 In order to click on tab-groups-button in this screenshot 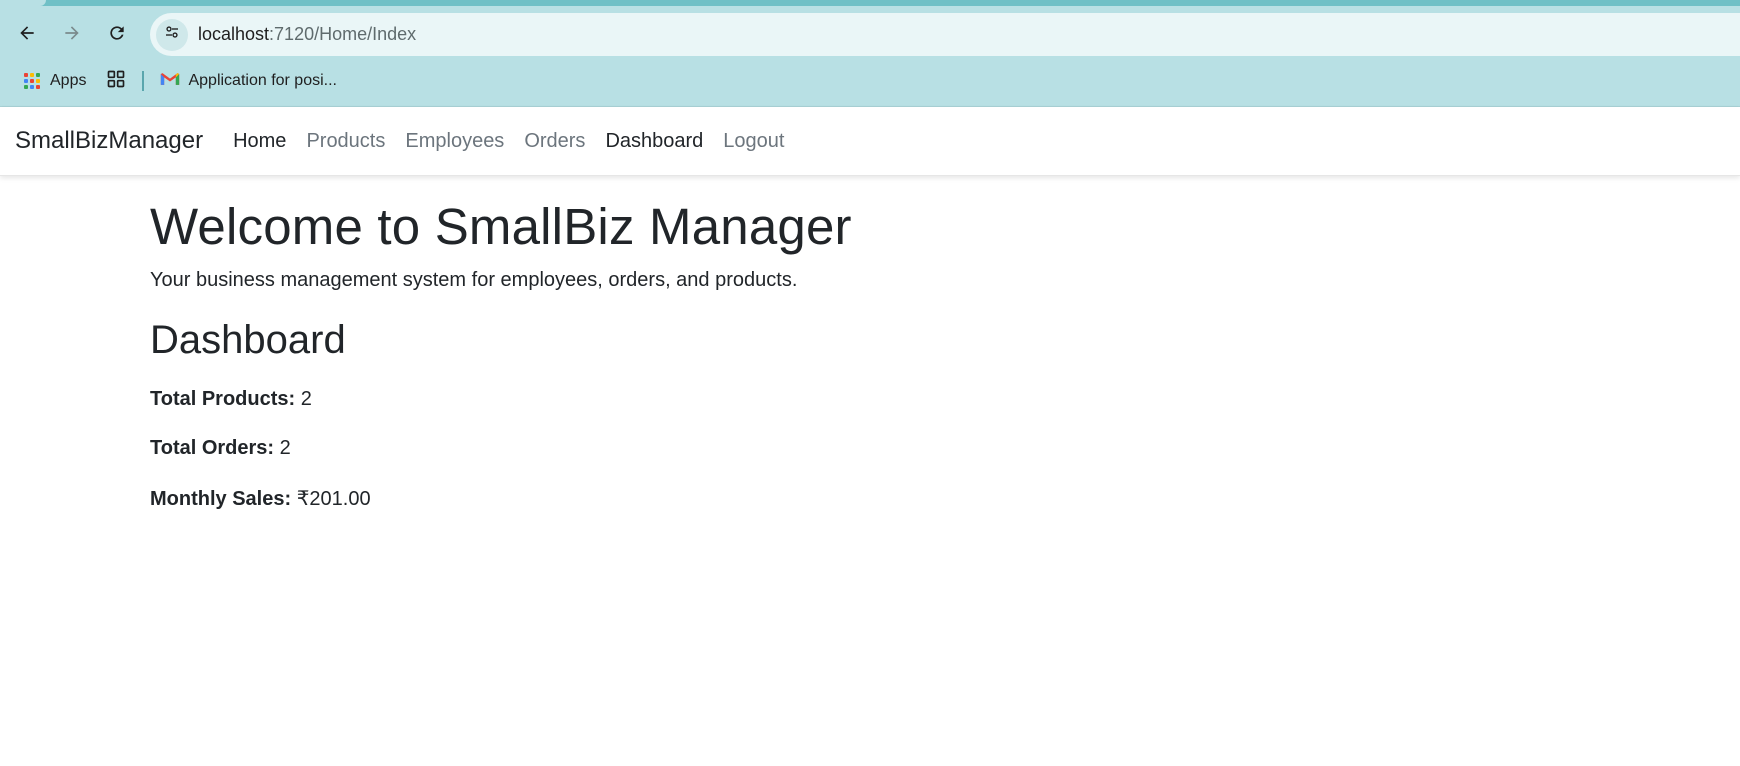, I will do `click(116, 81)`.